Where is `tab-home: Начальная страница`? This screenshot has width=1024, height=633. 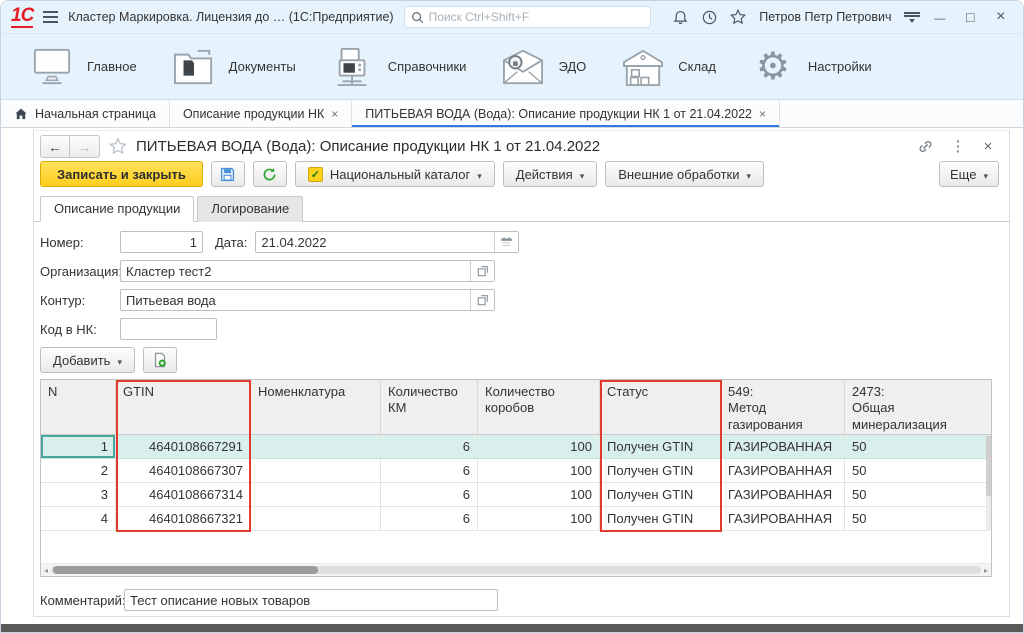 tab-home: Начальная страница is located at coordinates (85, 113).